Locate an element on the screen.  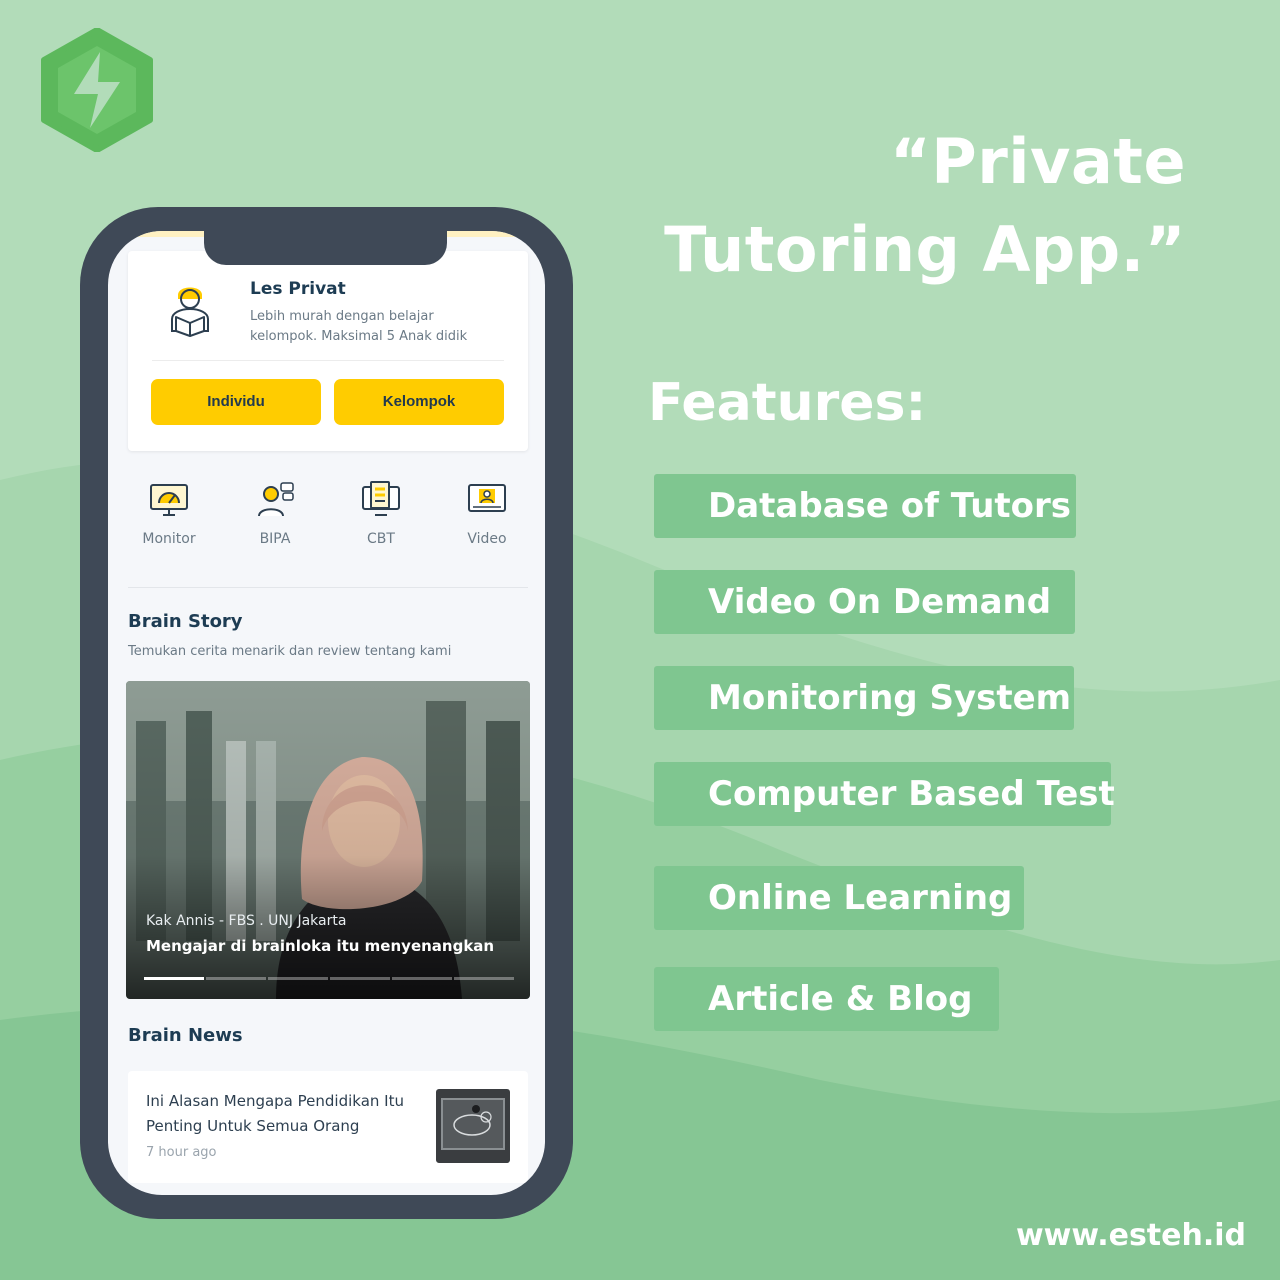
menu-item-cbt: CBT is located at coordinates (381, 514).